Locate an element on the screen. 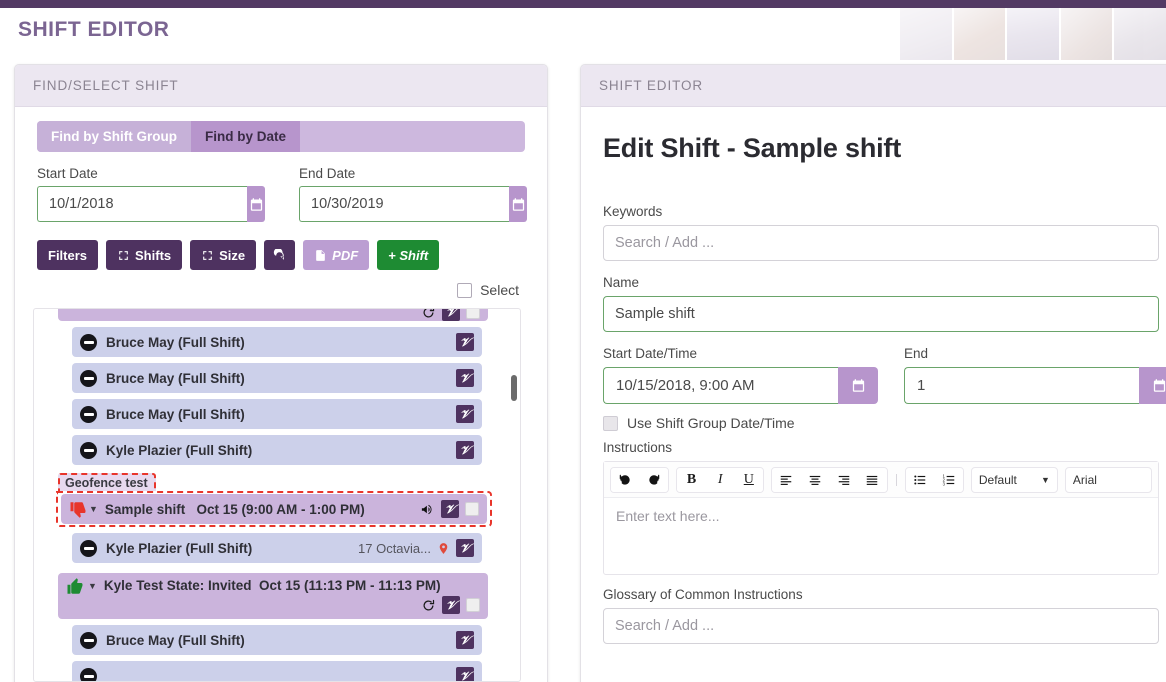 The width and height of the screenshot is (1166, 682). name-input is located at coordinates (881, 314).